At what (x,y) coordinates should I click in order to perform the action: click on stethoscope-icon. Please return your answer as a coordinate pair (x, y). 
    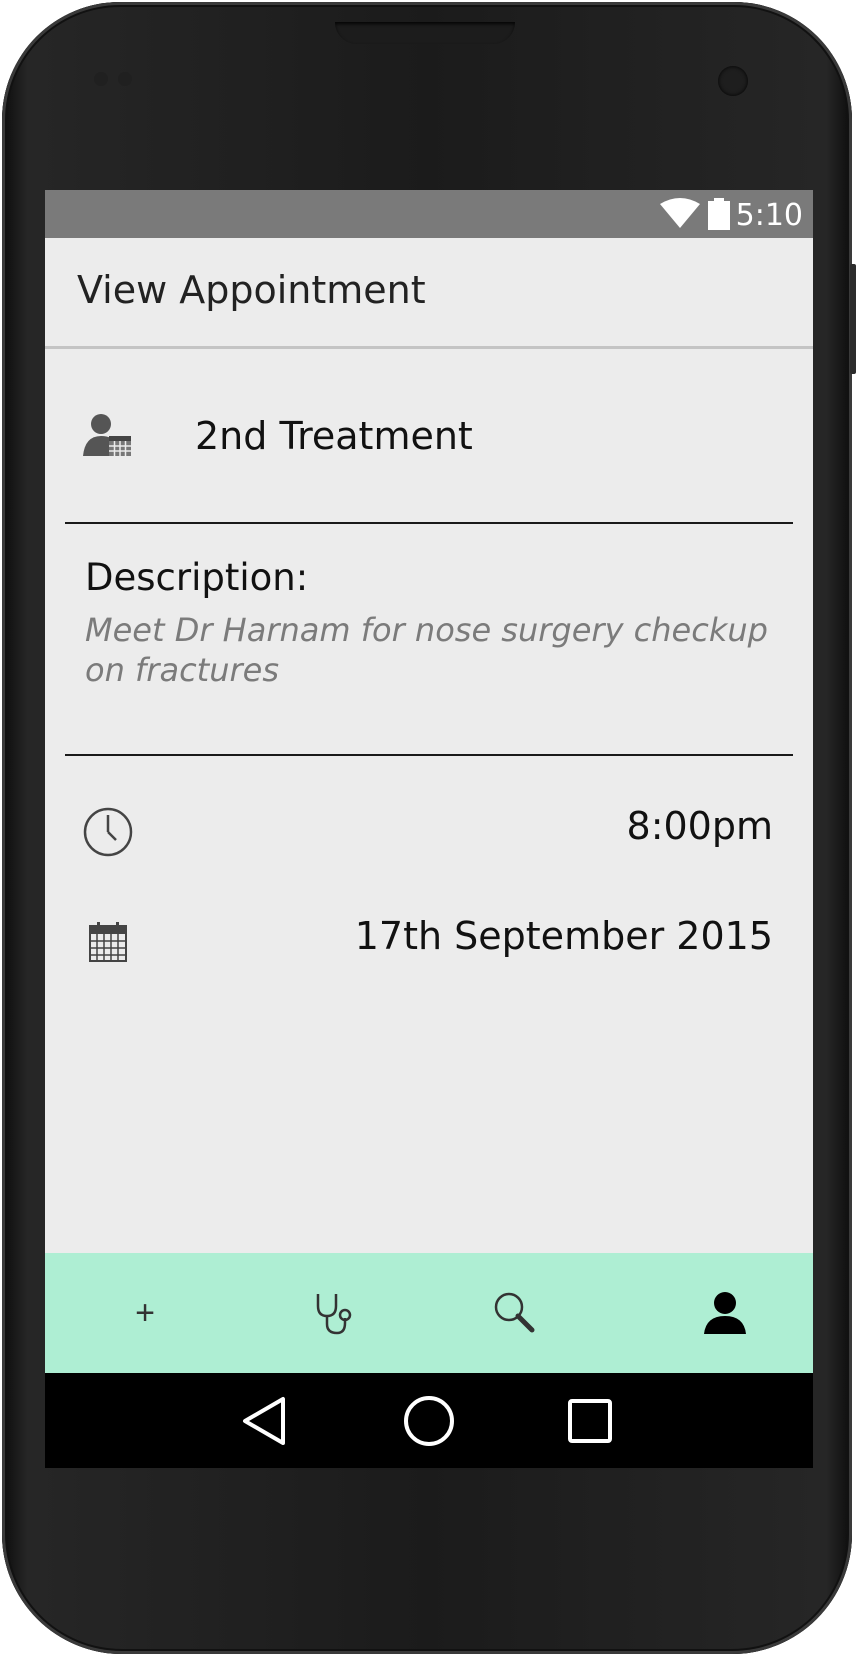
    Looking at the image, I should click on (334, 1314).